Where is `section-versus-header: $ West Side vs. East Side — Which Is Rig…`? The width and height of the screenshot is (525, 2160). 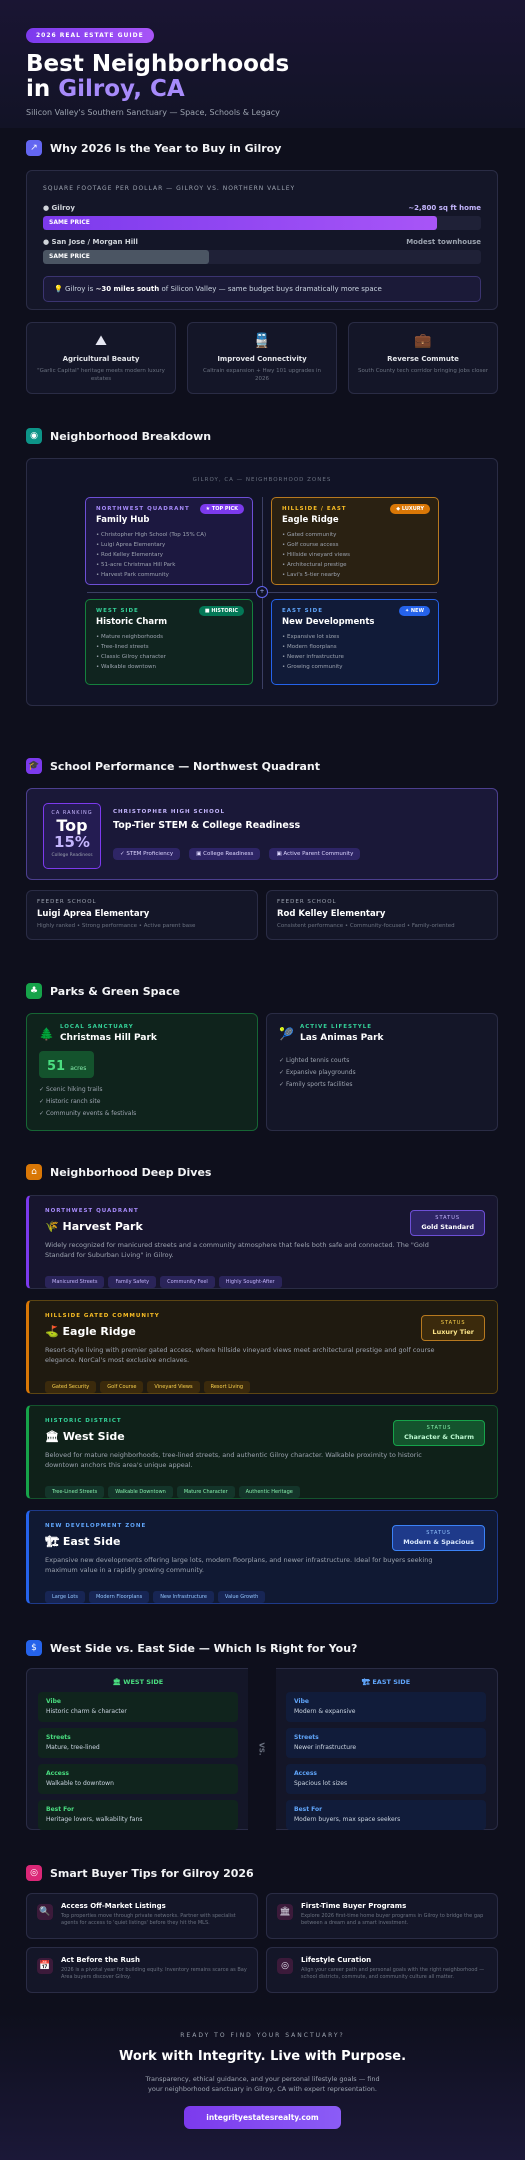 section-versus-header: $ West Side vs. East Side — Which Is Rig… is located at coordinates (191, 1648).